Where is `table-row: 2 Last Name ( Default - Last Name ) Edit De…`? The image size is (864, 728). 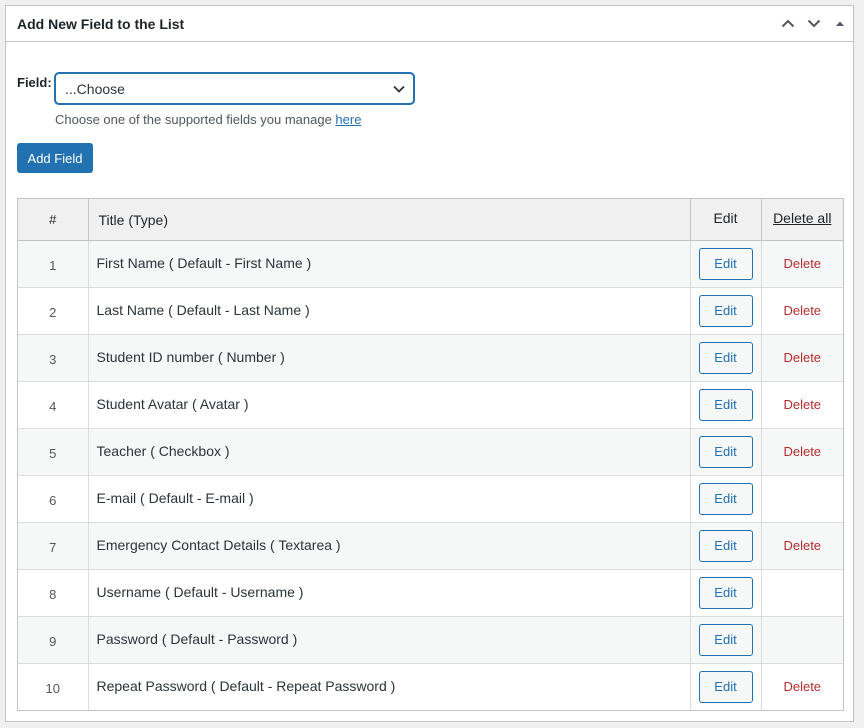
table-row: 2 Last Name ( Default - Last Name ) Edit De… is located at coordinates (430, 310).